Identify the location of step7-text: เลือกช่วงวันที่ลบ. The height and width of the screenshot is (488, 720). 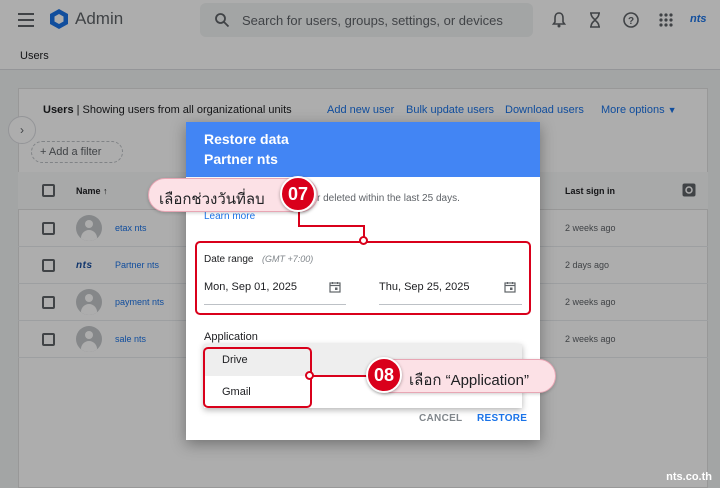
(212, 199).